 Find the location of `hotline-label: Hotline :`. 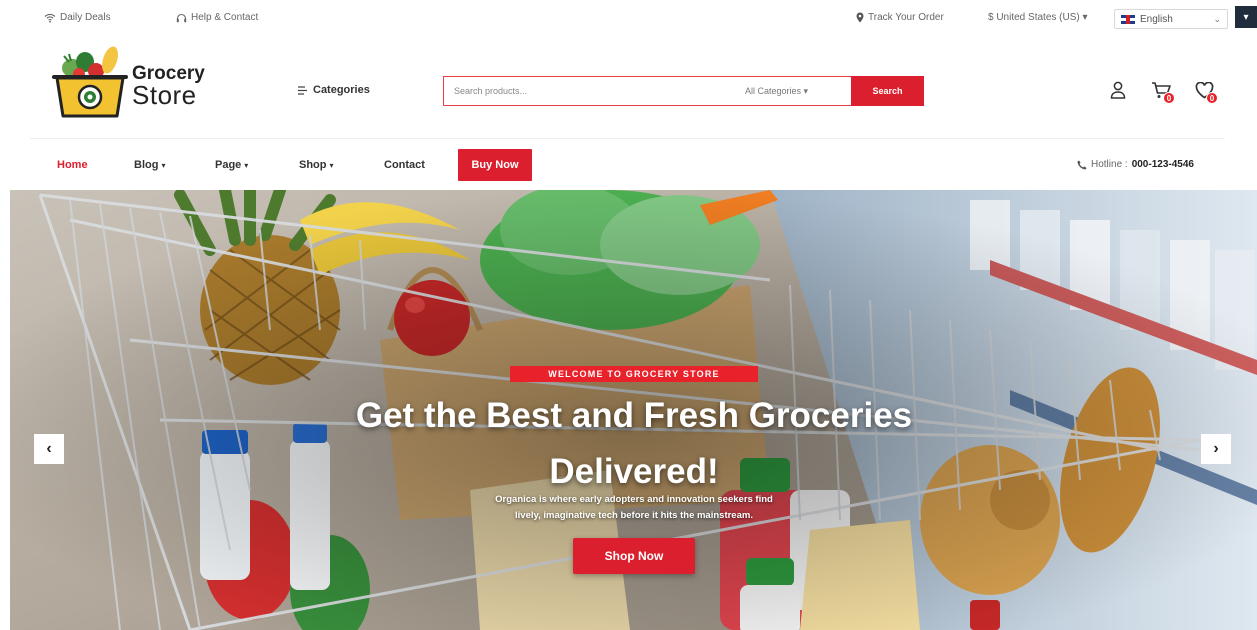

hotline-label: Hotline : is located at coordinates (1109, 164).